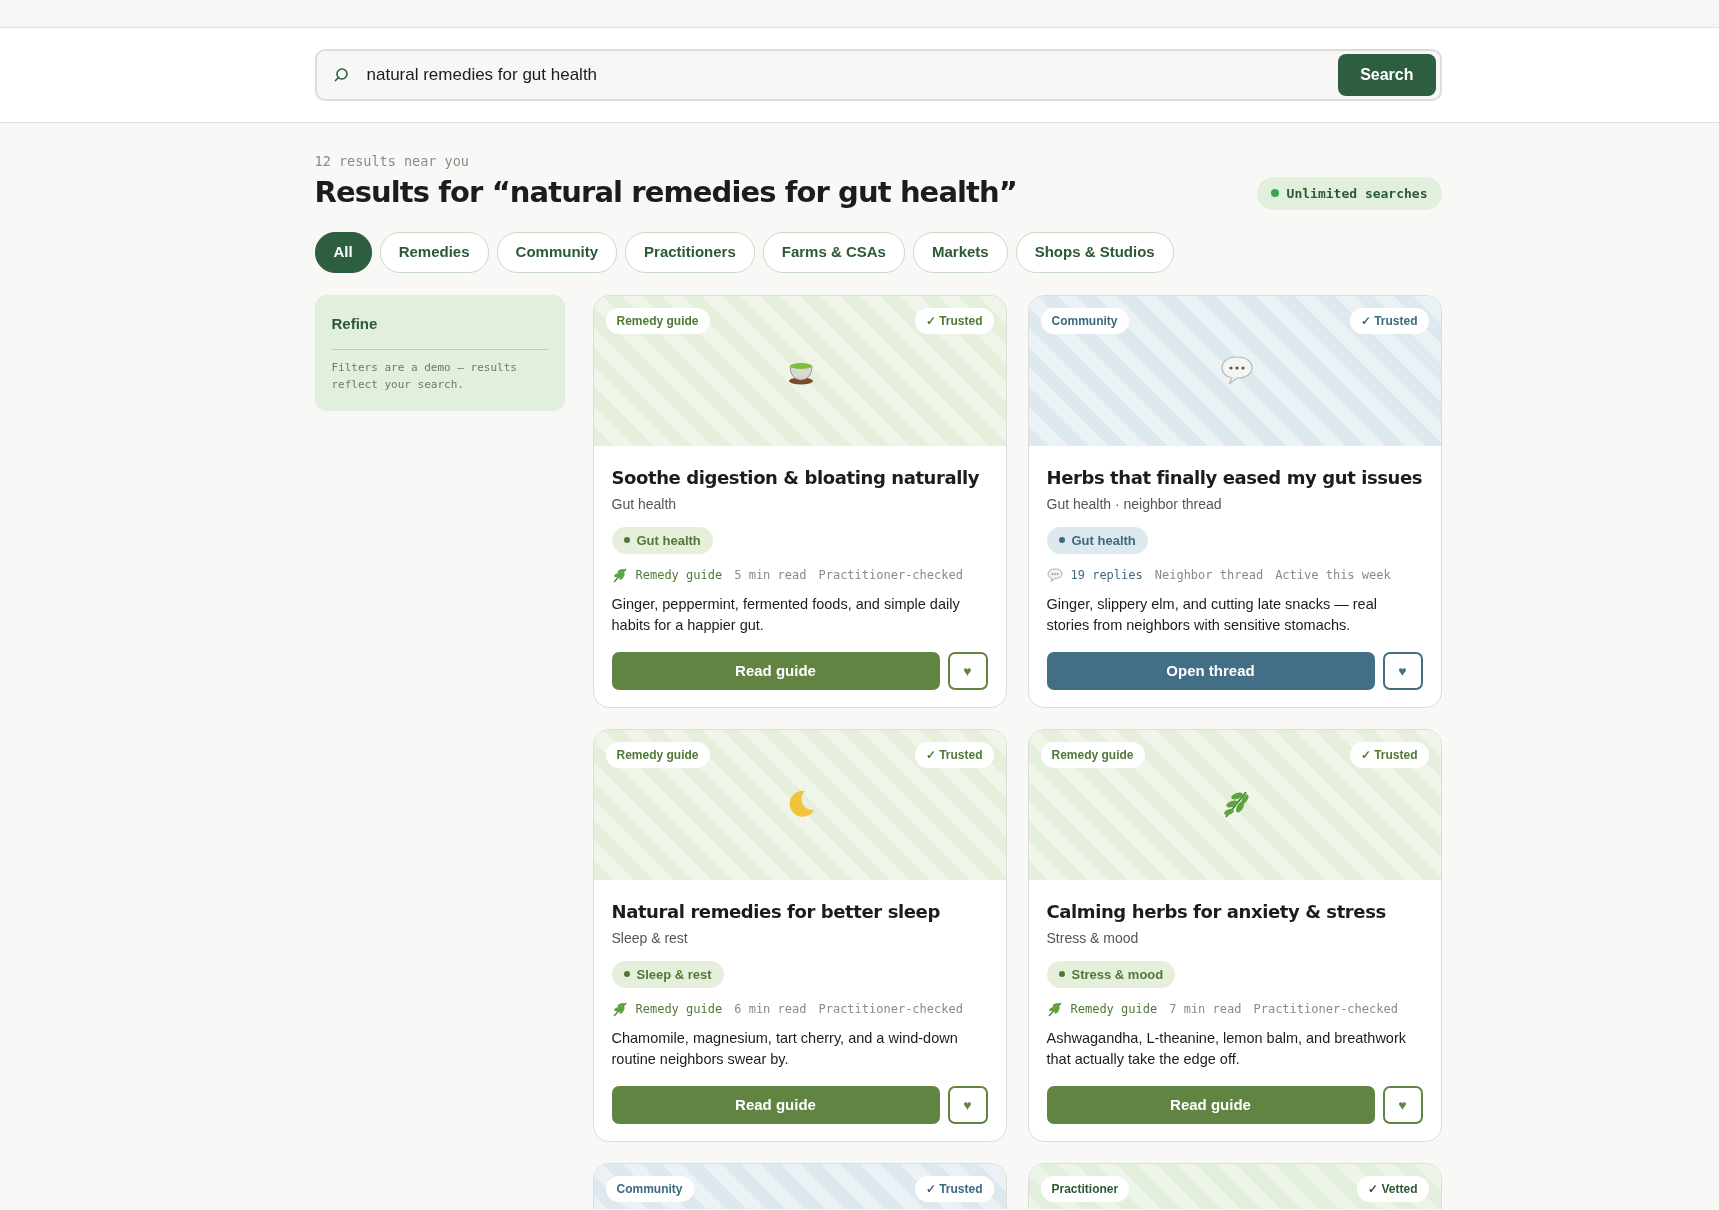 The image size is (1719, 1210). What do you see at coordinates (1393, 1188) in the screenshot?
I see `trust-badge: ✓ Vetted` at bounding box center [1393, 1188].